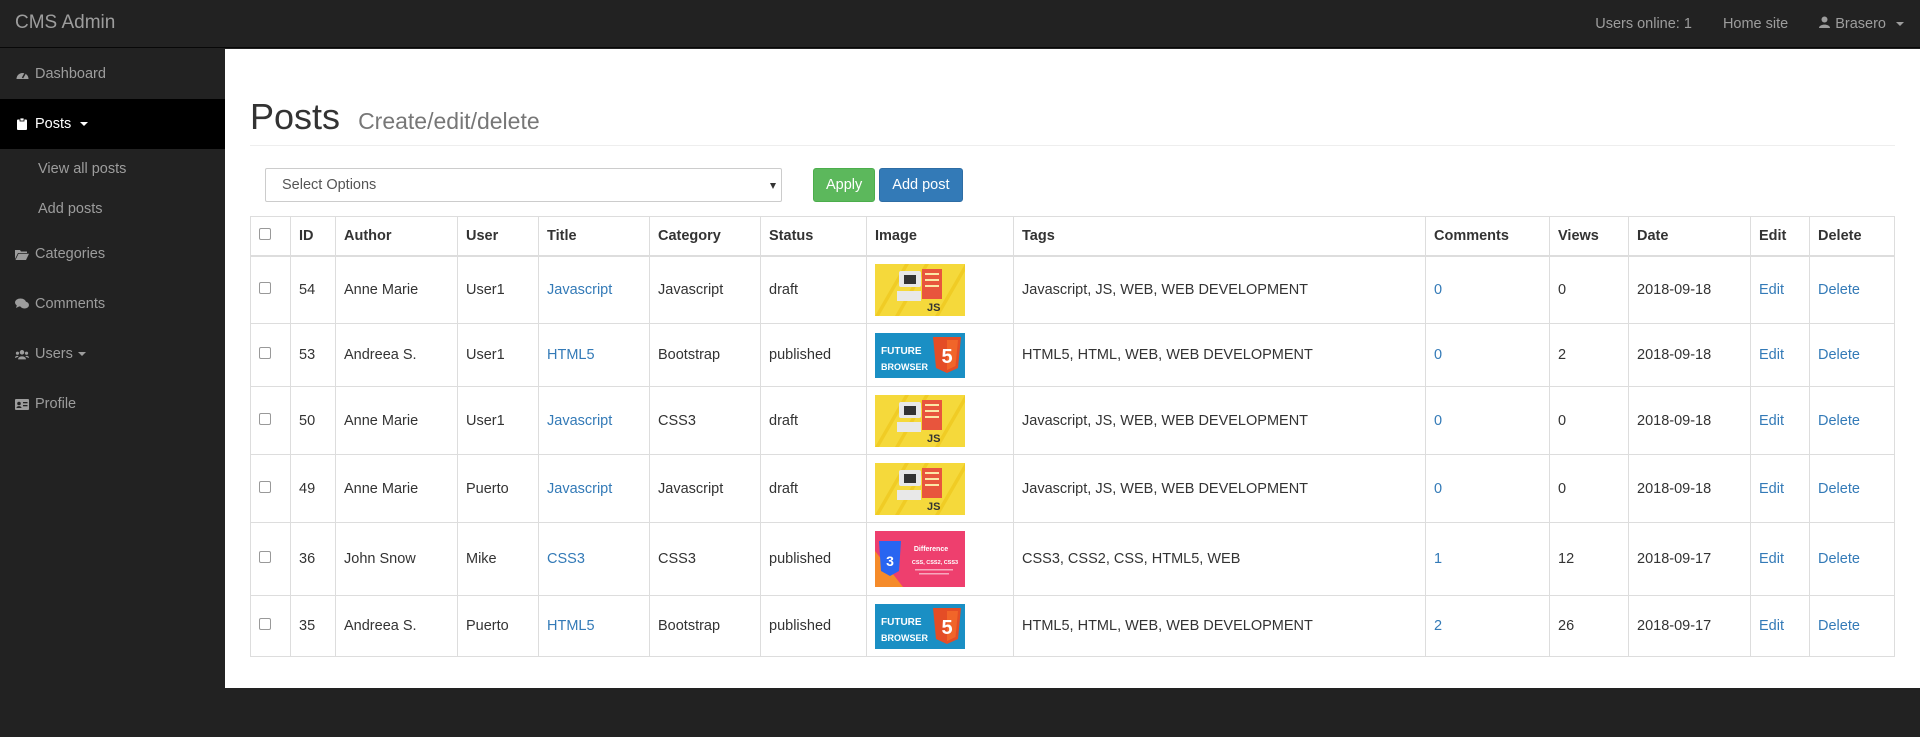  I want to click on col-header: Image, so click(940, 236).